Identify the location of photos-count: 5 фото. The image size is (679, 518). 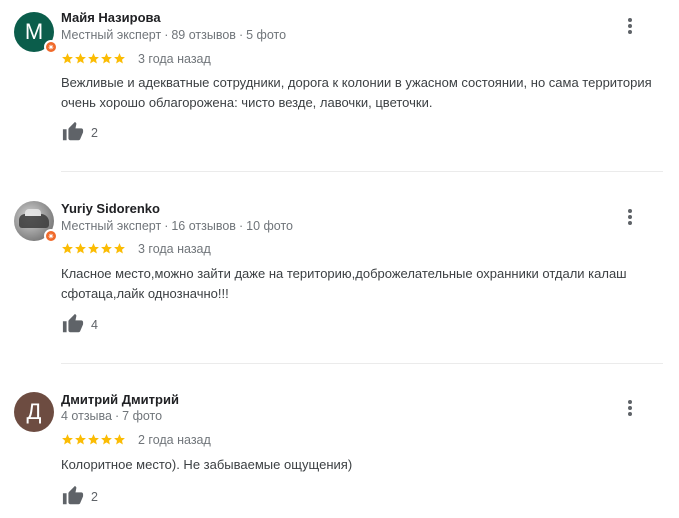
(266, 35).